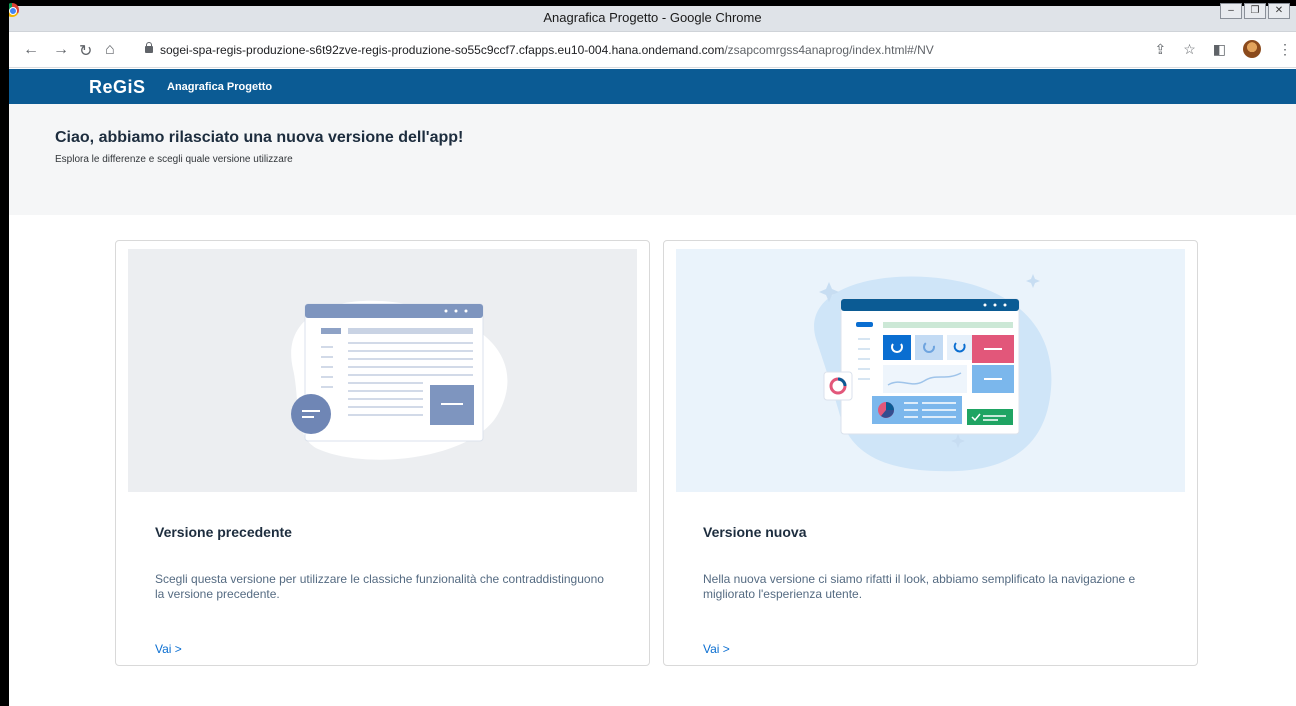 The height and width of the screenshot is (706, 1296). Describe the element at coordinates (716, 649) in the screenshot. I see `new-version-link: Vai >` at that location.